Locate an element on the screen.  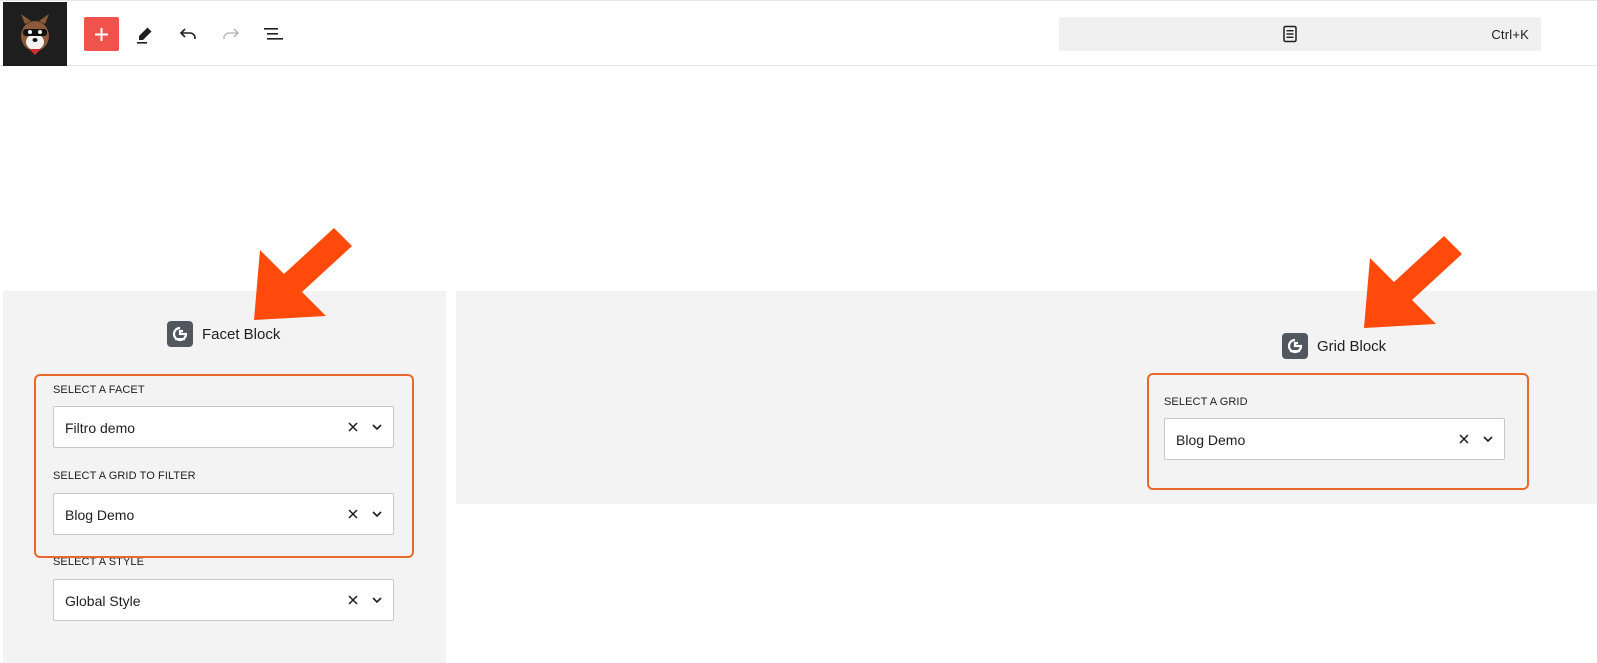
site-logo-icon is located at coordinates (35, 34).